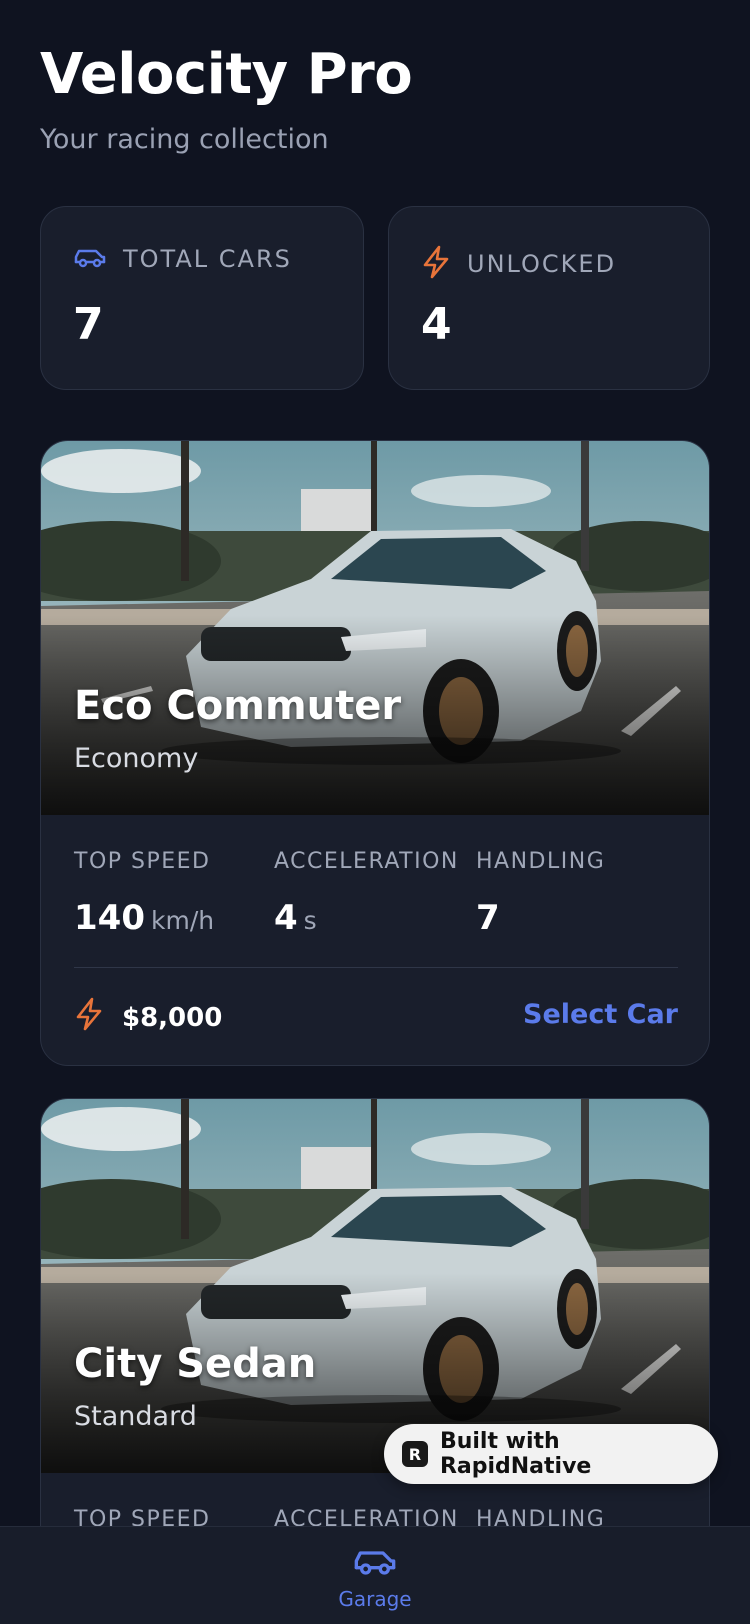  I want to click on handling-stat: HANDLING 7, so click(540, 893).